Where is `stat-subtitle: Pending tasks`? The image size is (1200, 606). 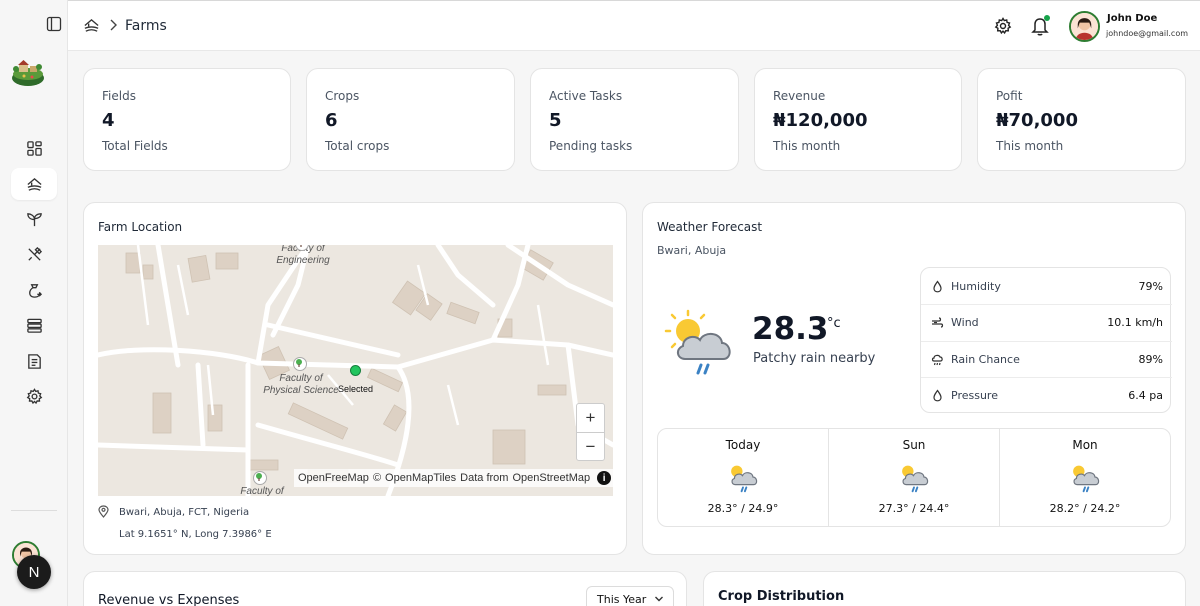
stat-subtitle: Pending tasks is located at coordinates (591, 146).